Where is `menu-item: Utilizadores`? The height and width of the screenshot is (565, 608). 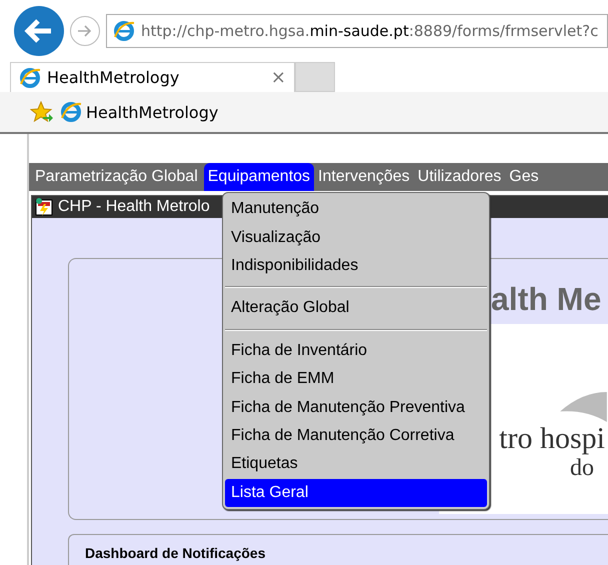
menu-item: Utilizadores is located at coordinates (460, 177).